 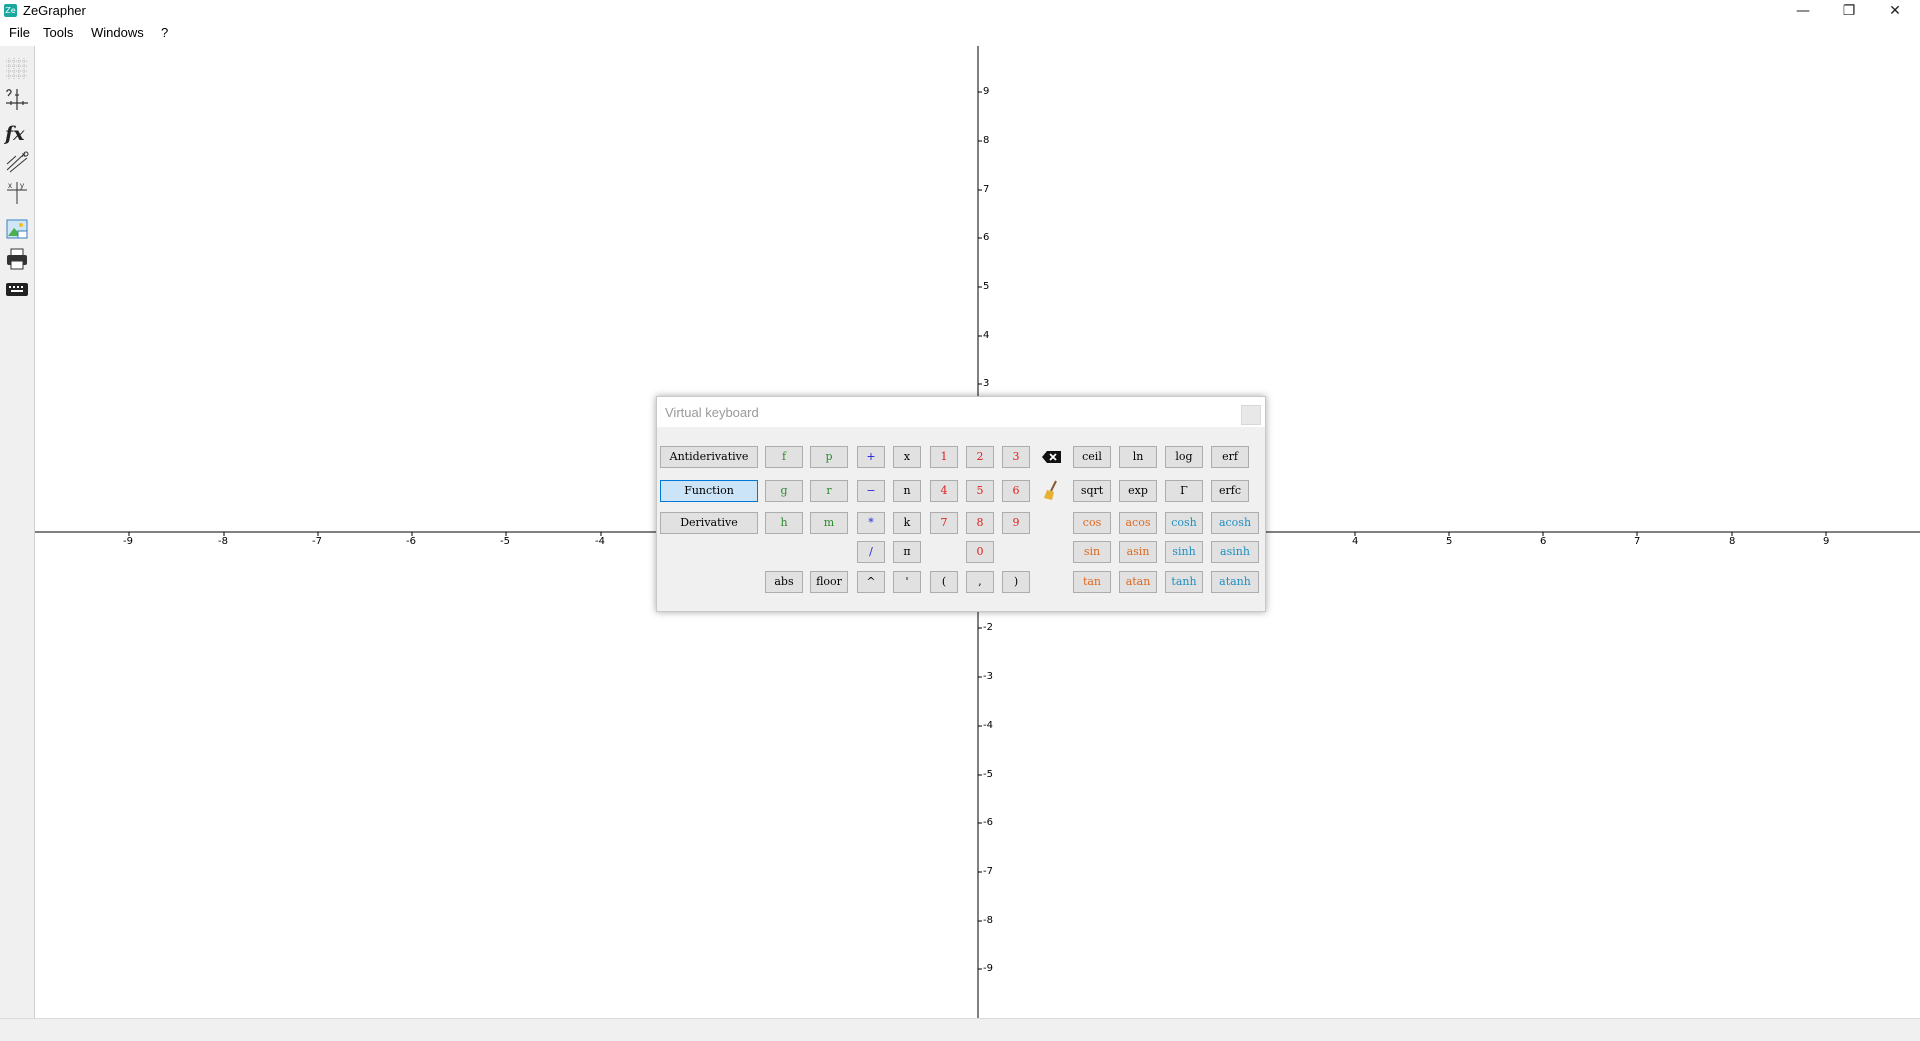 I want to click on key-multiply: *, so click(x=871, y=523).